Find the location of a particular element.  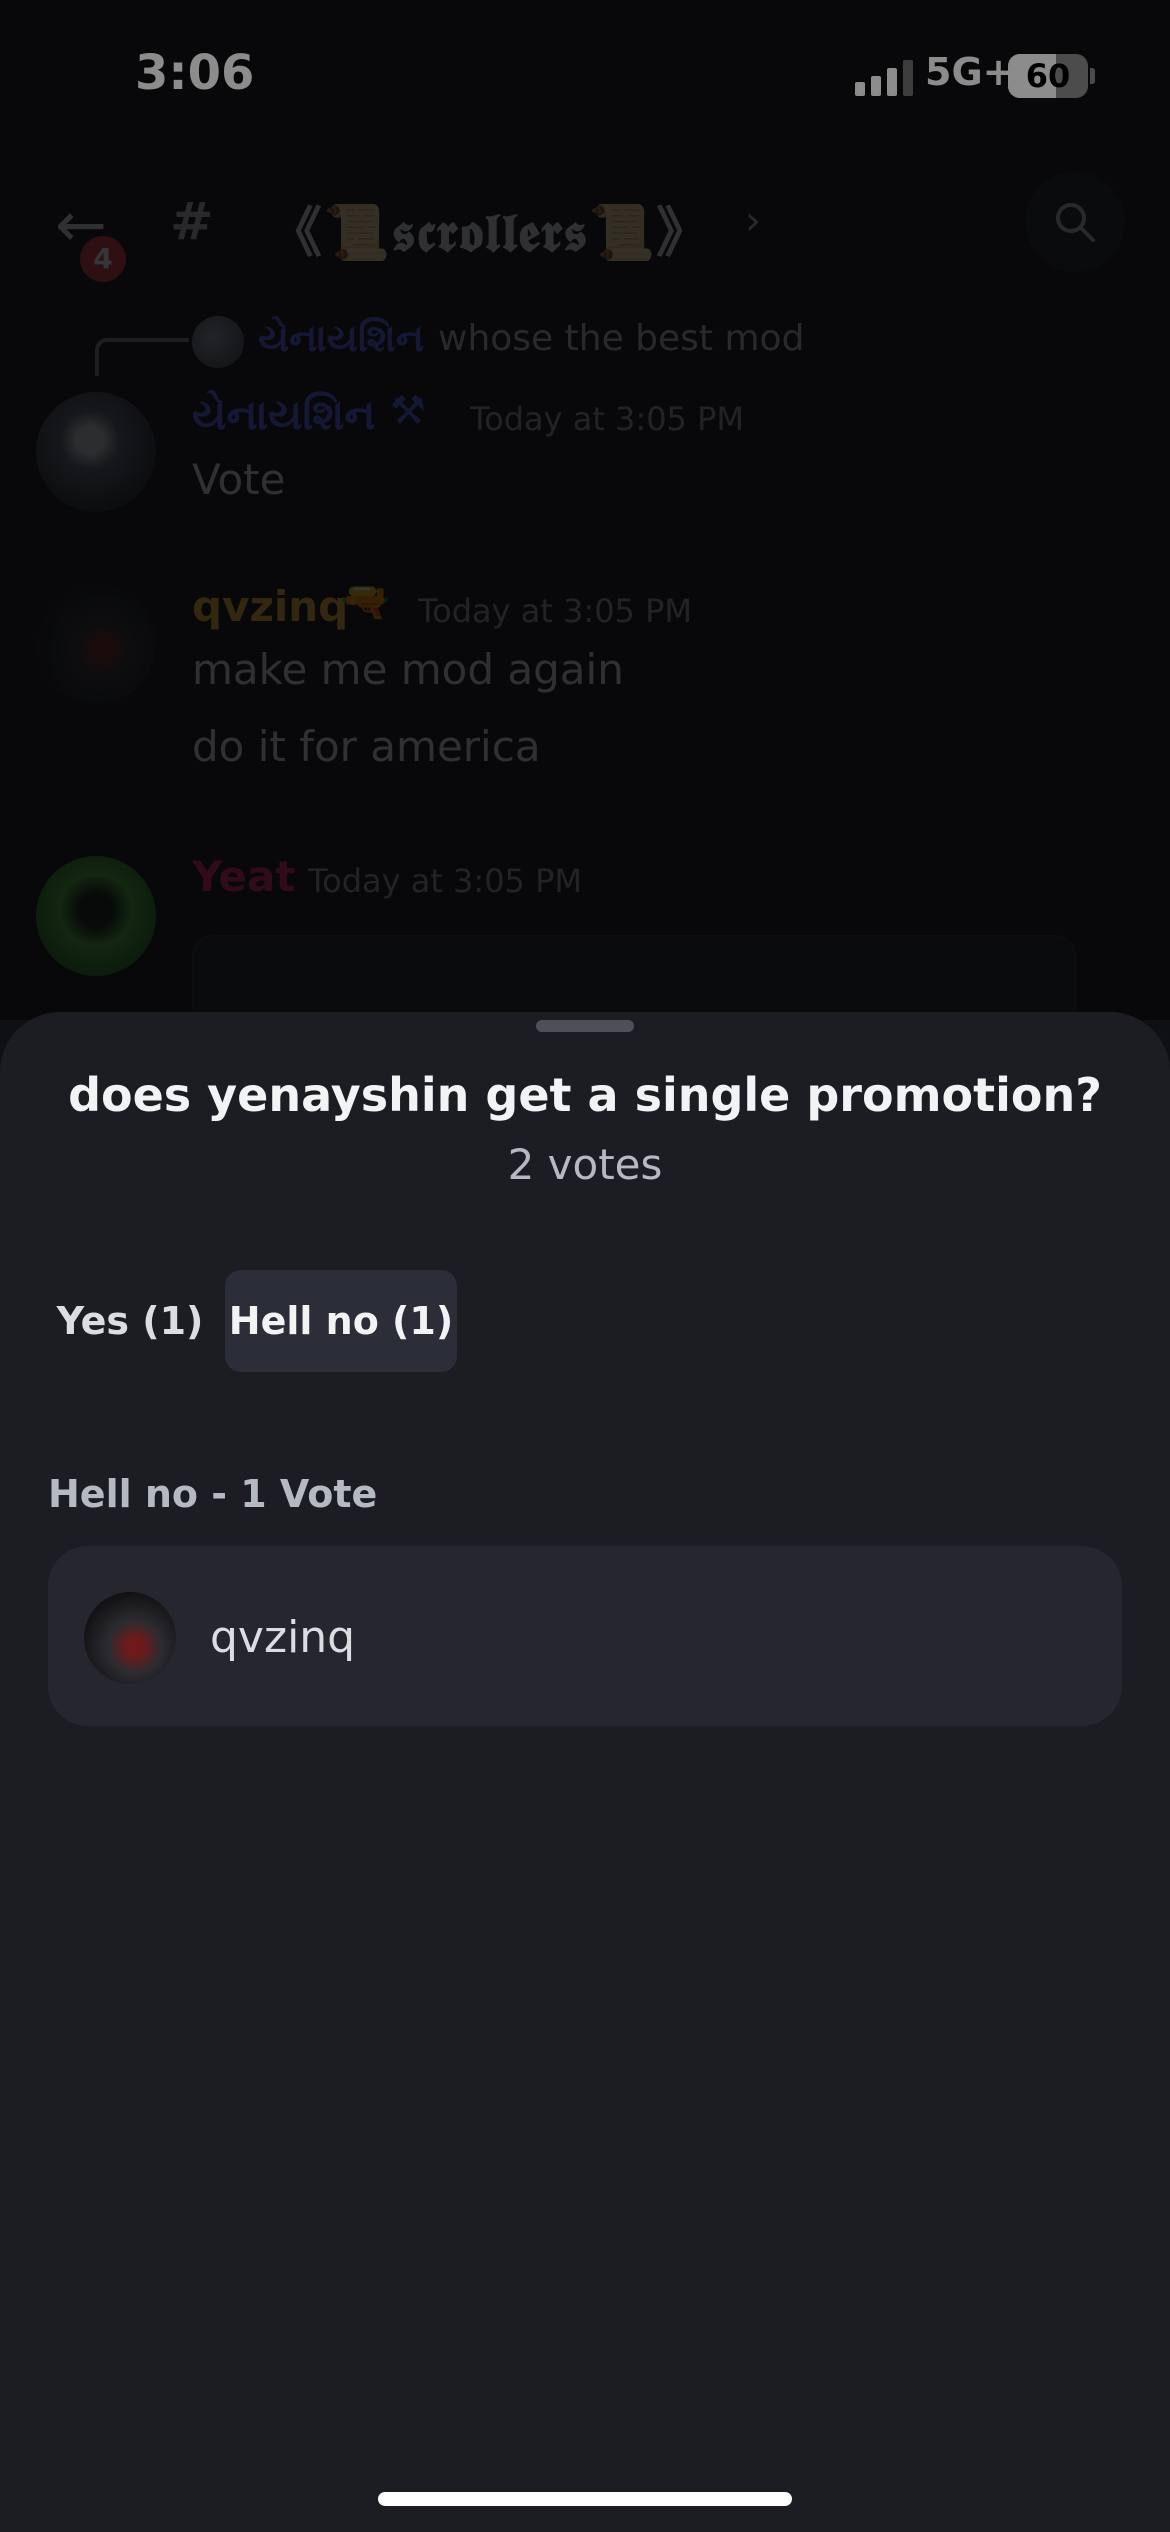

tab-yes: Yes (1) is located at coordinates (130, 1321).